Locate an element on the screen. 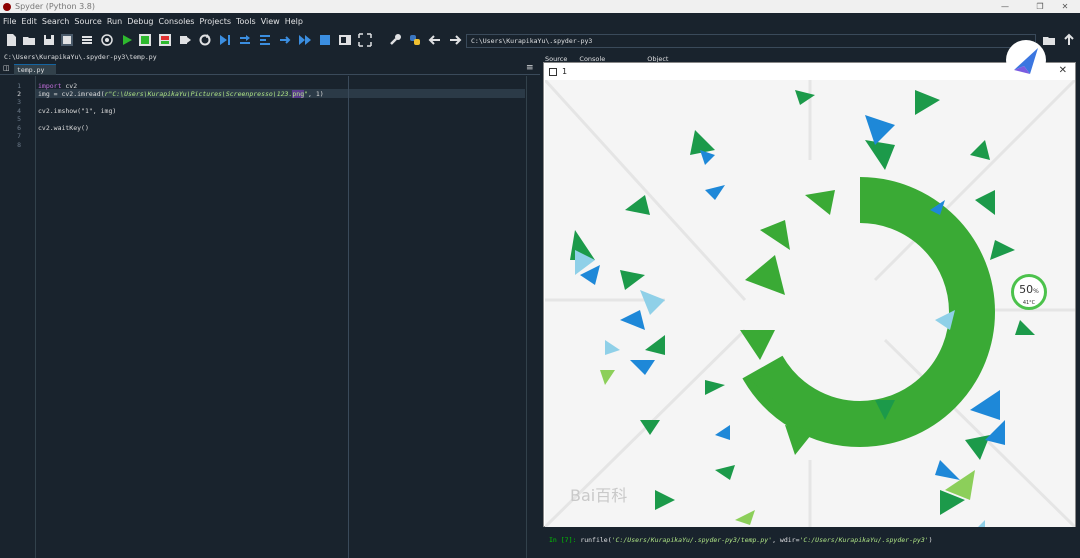 The image size is (1080, 558). floating-bird-logo is located at coordinates (1026, 60).